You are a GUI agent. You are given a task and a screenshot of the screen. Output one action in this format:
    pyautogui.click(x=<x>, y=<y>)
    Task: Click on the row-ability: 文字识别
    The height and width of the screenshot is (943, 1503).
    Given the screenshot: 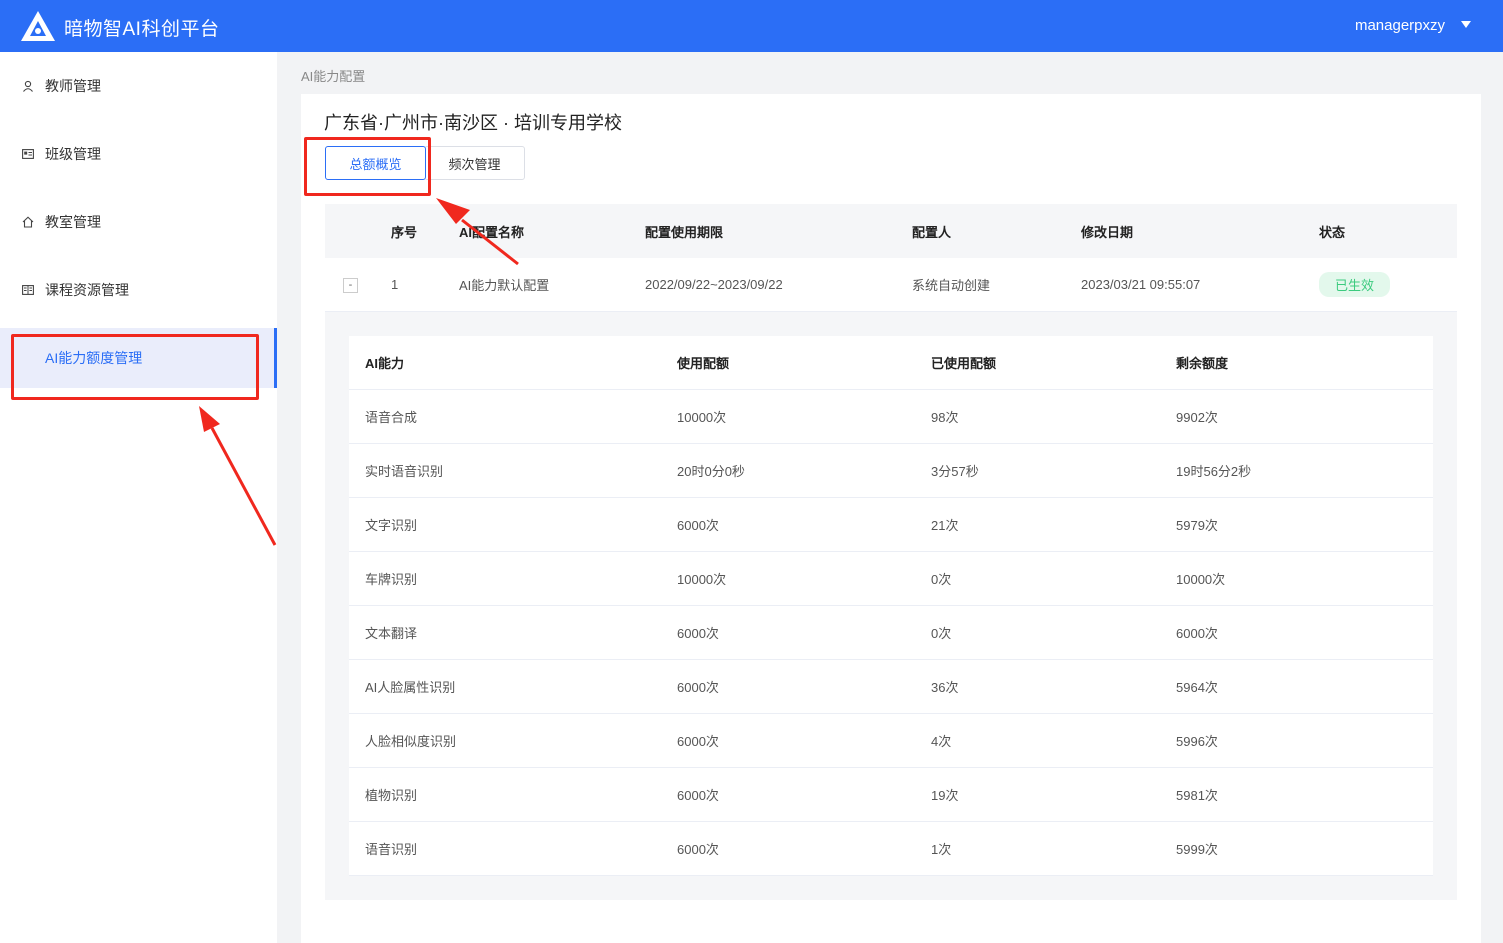 What is the action you would take?
    pyautogui.click(x=391, y=525)
    